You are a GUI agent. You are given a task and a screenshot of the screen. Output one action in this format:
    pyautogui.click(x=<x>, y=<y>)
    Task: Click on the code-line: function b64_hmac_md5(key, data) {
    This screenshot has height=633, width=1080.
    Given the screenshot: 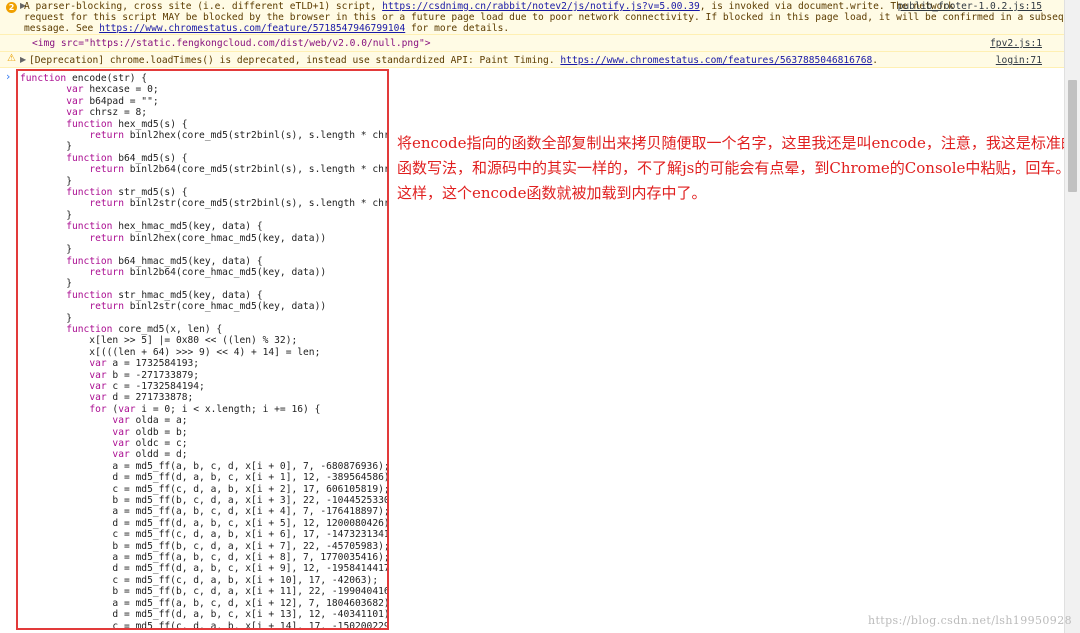 What is the action you would take?
    pyautogui.click(x=164, y=261)
    